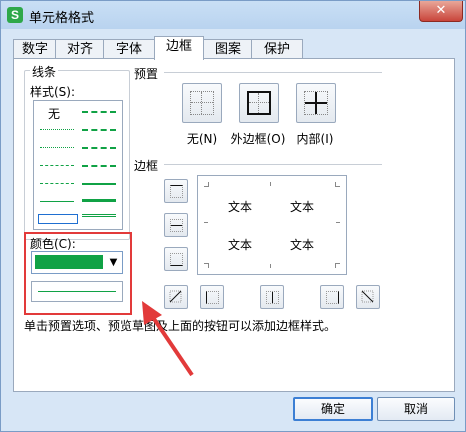 This screenshot has height=432, width=466. Describe the element at coordinates (99, 184) in the screenshot. I see `line-style-medium` at that location.